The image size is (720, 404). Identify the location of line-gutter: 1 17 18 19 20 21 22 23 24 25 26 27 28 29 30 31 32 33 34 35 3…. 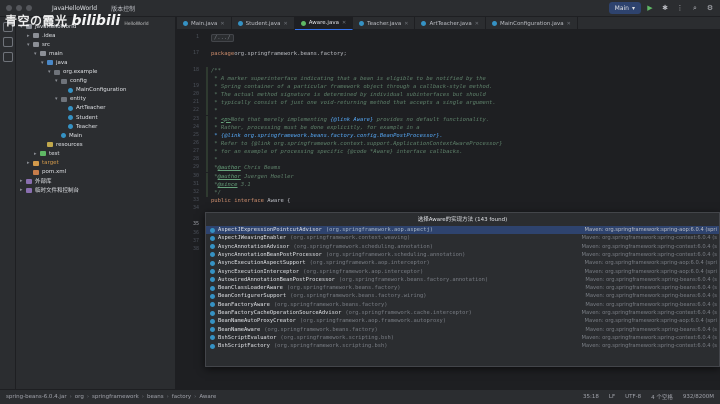
(191, 210).